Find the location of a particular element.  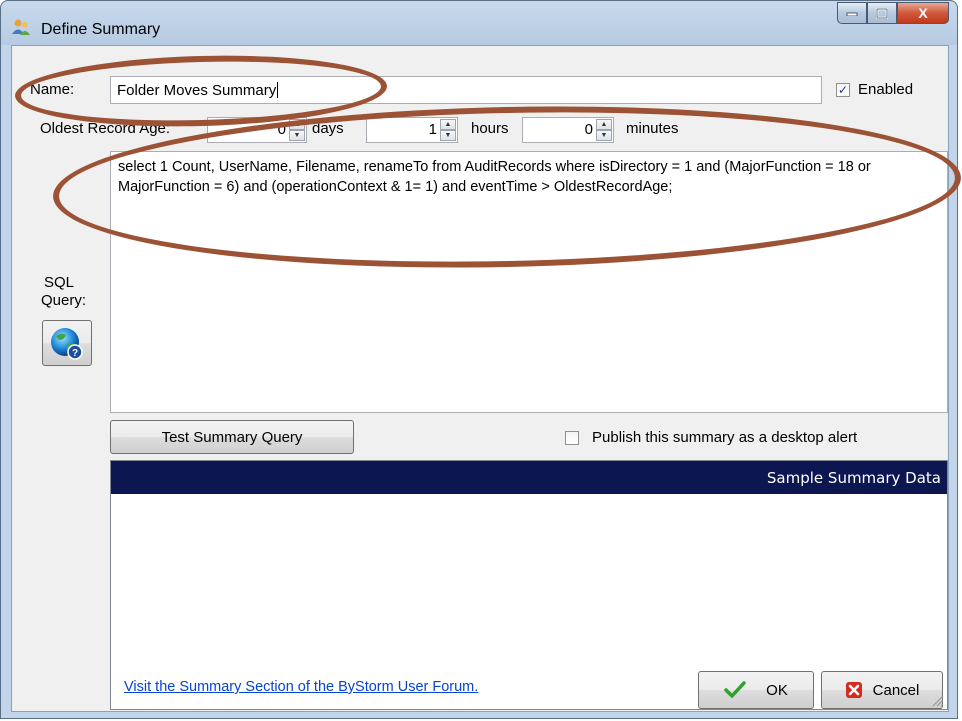

publish-desktop-alert-label: Publish this summary as a desktop alert is located at coordinates (725, 437).